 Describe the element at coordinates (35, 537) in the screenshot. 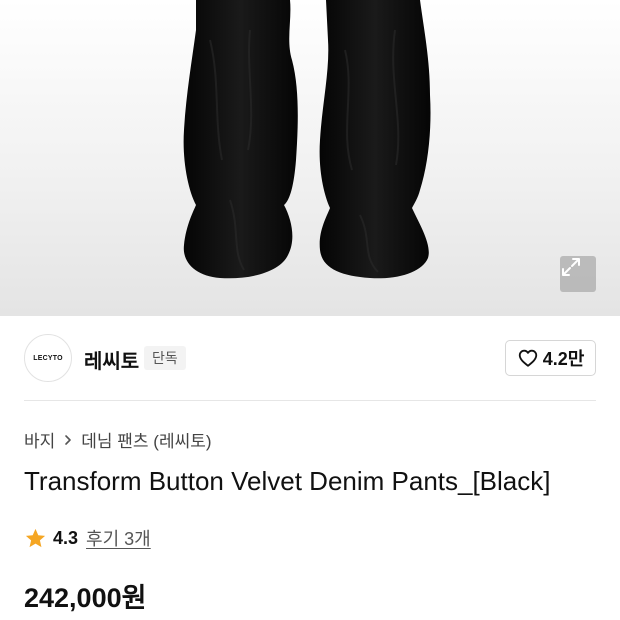

I see `star-icon` at that location.